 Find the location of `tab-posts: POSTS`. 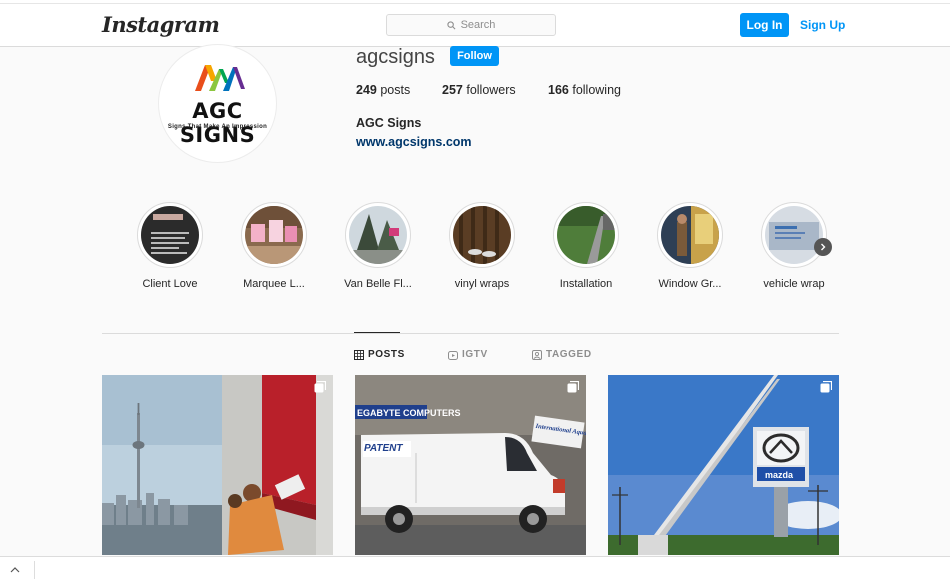

tab-posts: POSTS is located at coordinates (379, 354).